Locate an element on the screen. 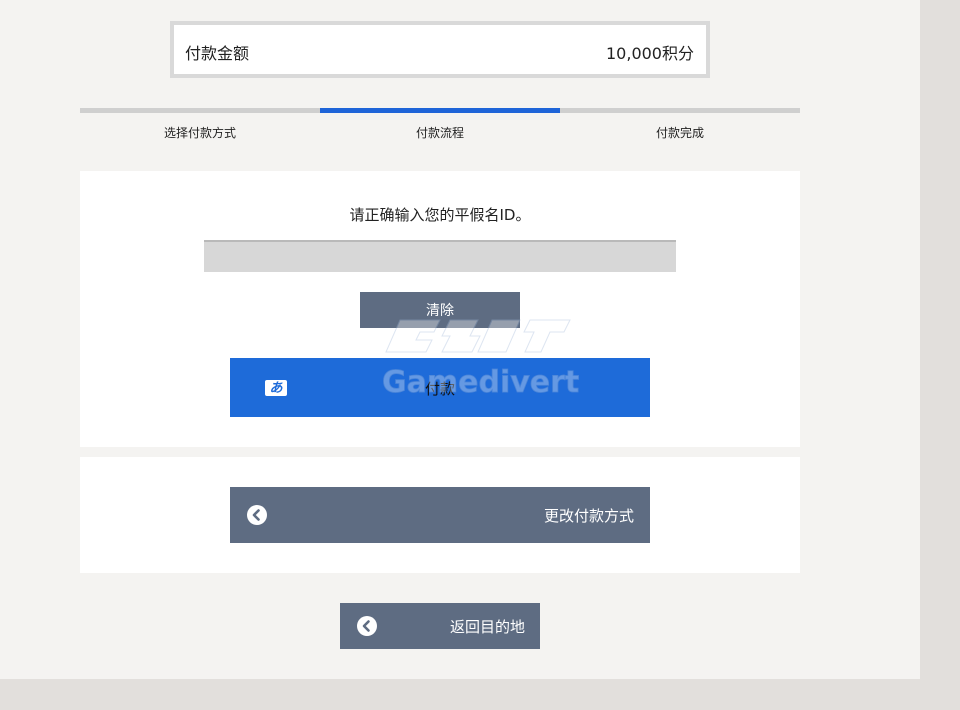  change-payment-method-label: 更改付款方式 is located at coordinates (588, 516).